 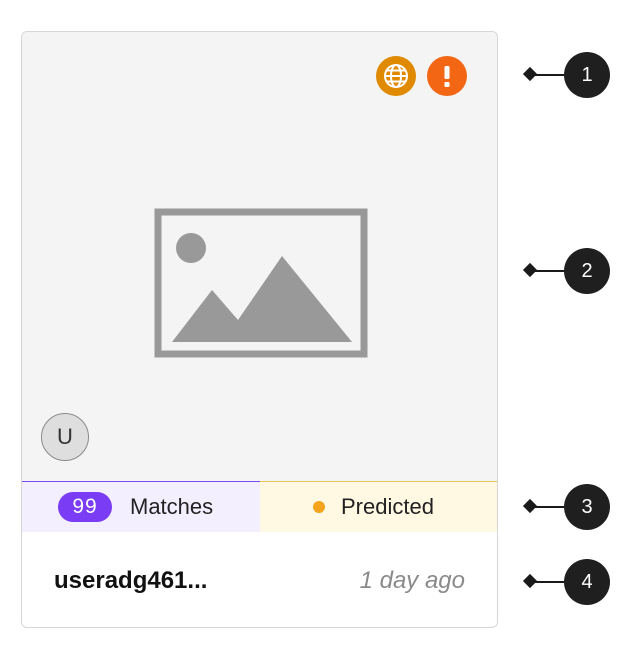 I want to click on status-label: Predicted, so click(x=387, y=506).